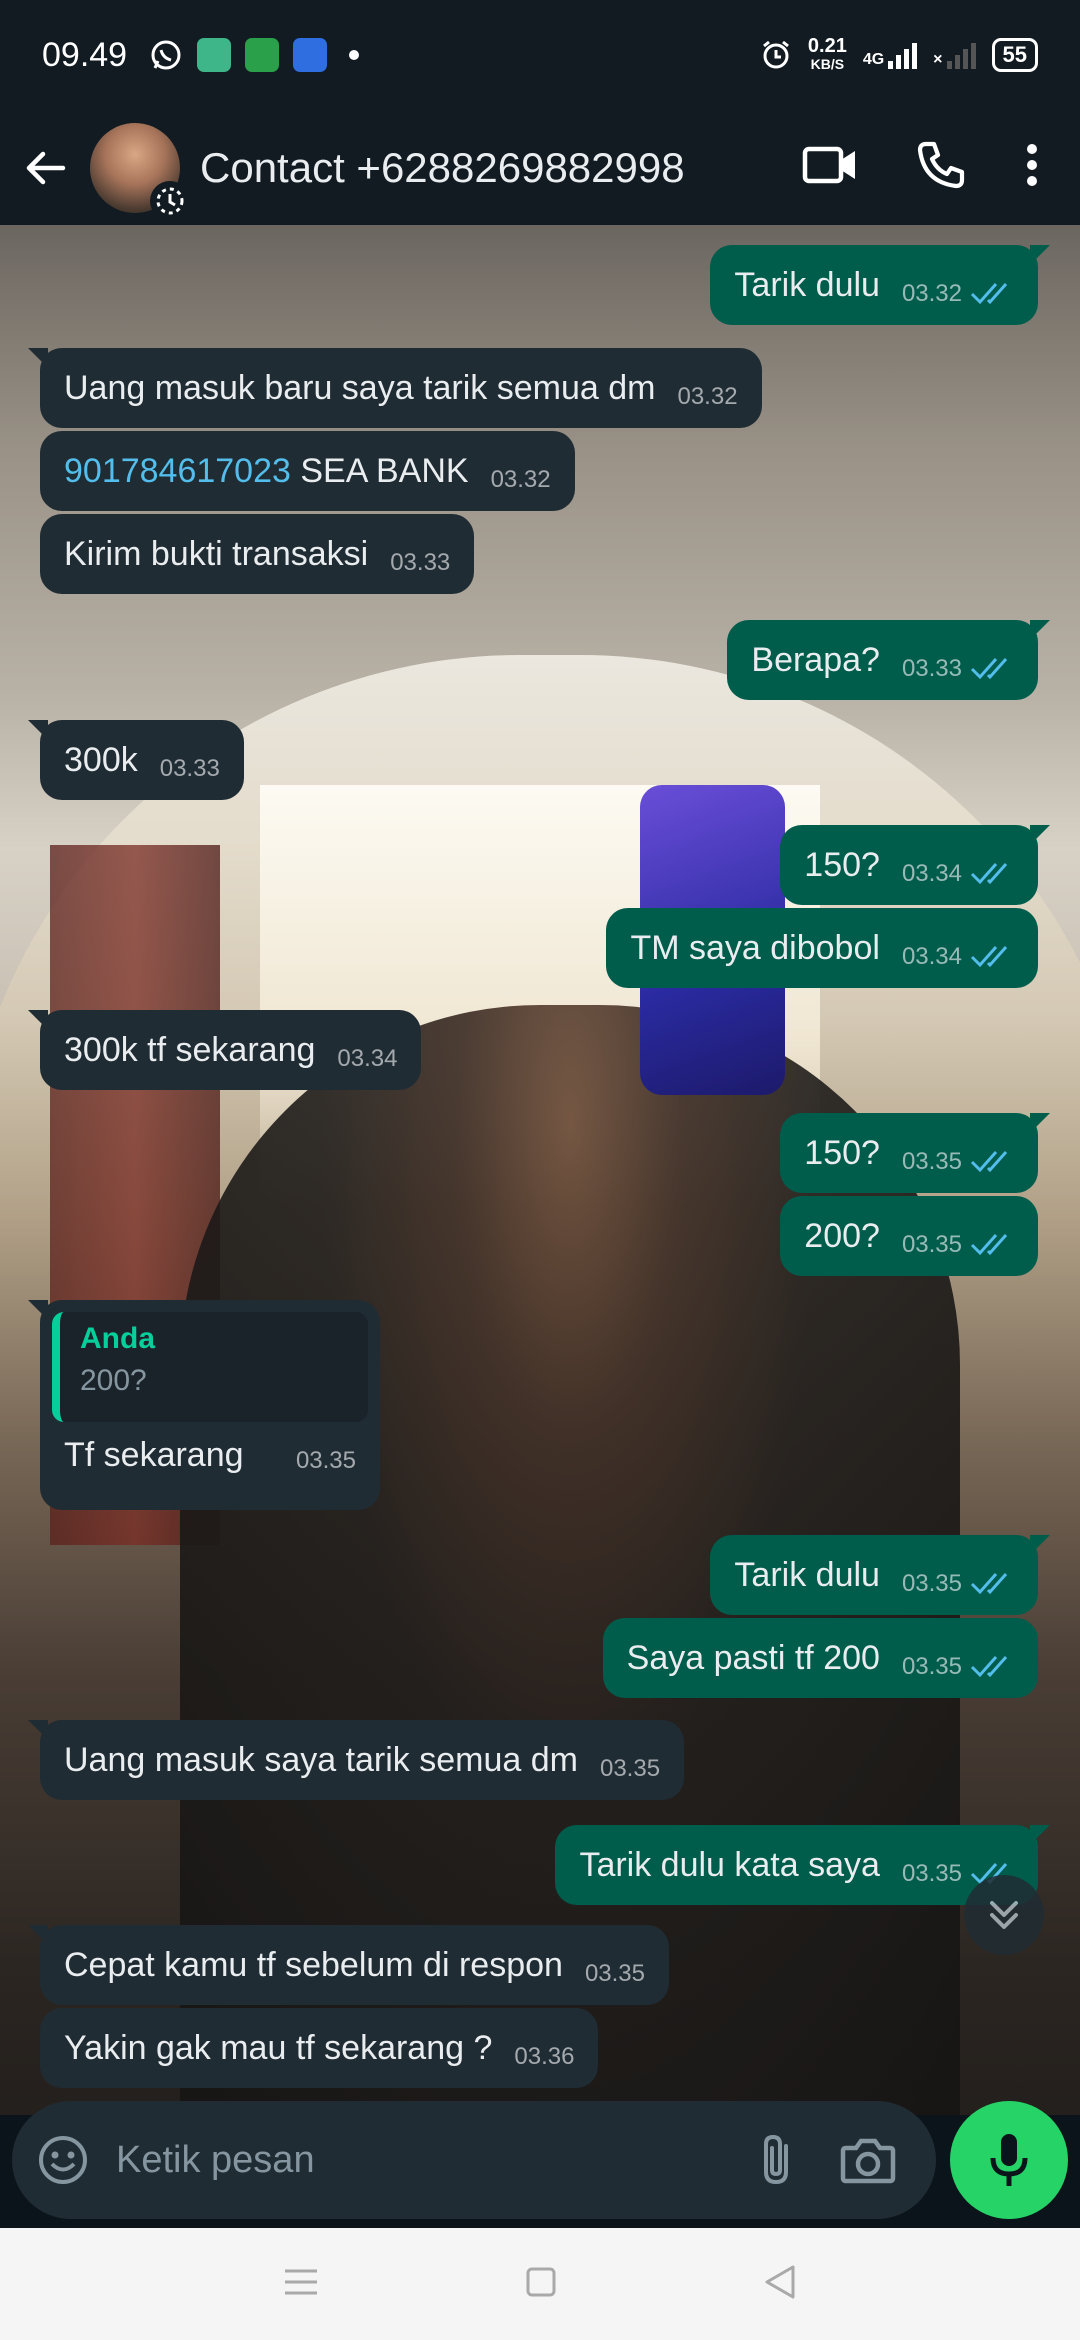 This screenshot has height=2340, width=1080. What do you see at coordinates (873, 59) in the screenshot?
I see `network-type: 4G` at bounding box center [873, 59].